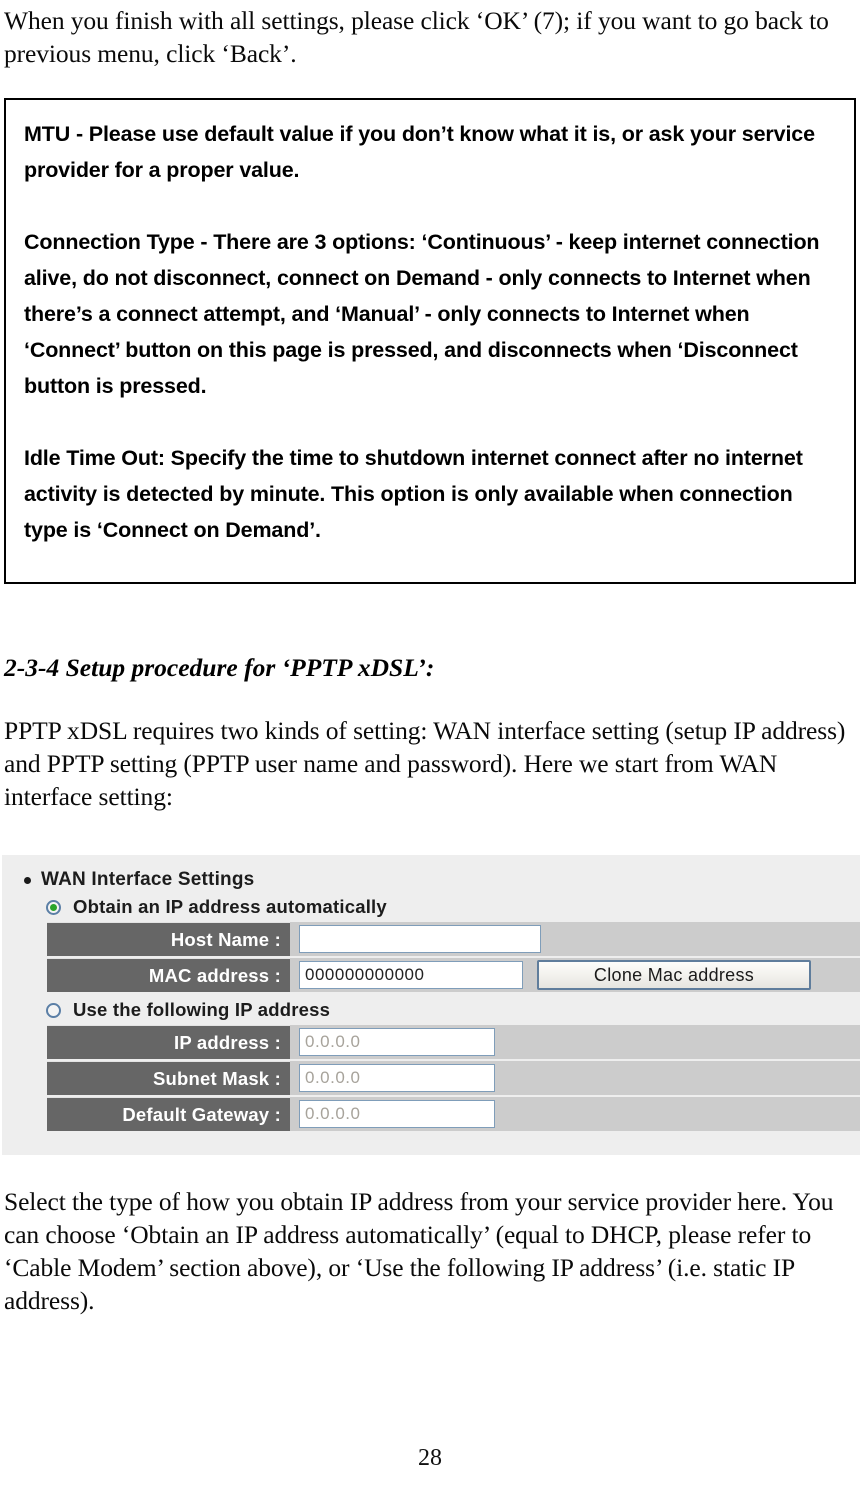 This screenshot has height=1486, width=860. Describe the element at coordinates (575, 1078) in the screenshot. I see `subnet-mask-field-cell: 0.0.0.0` at that location.